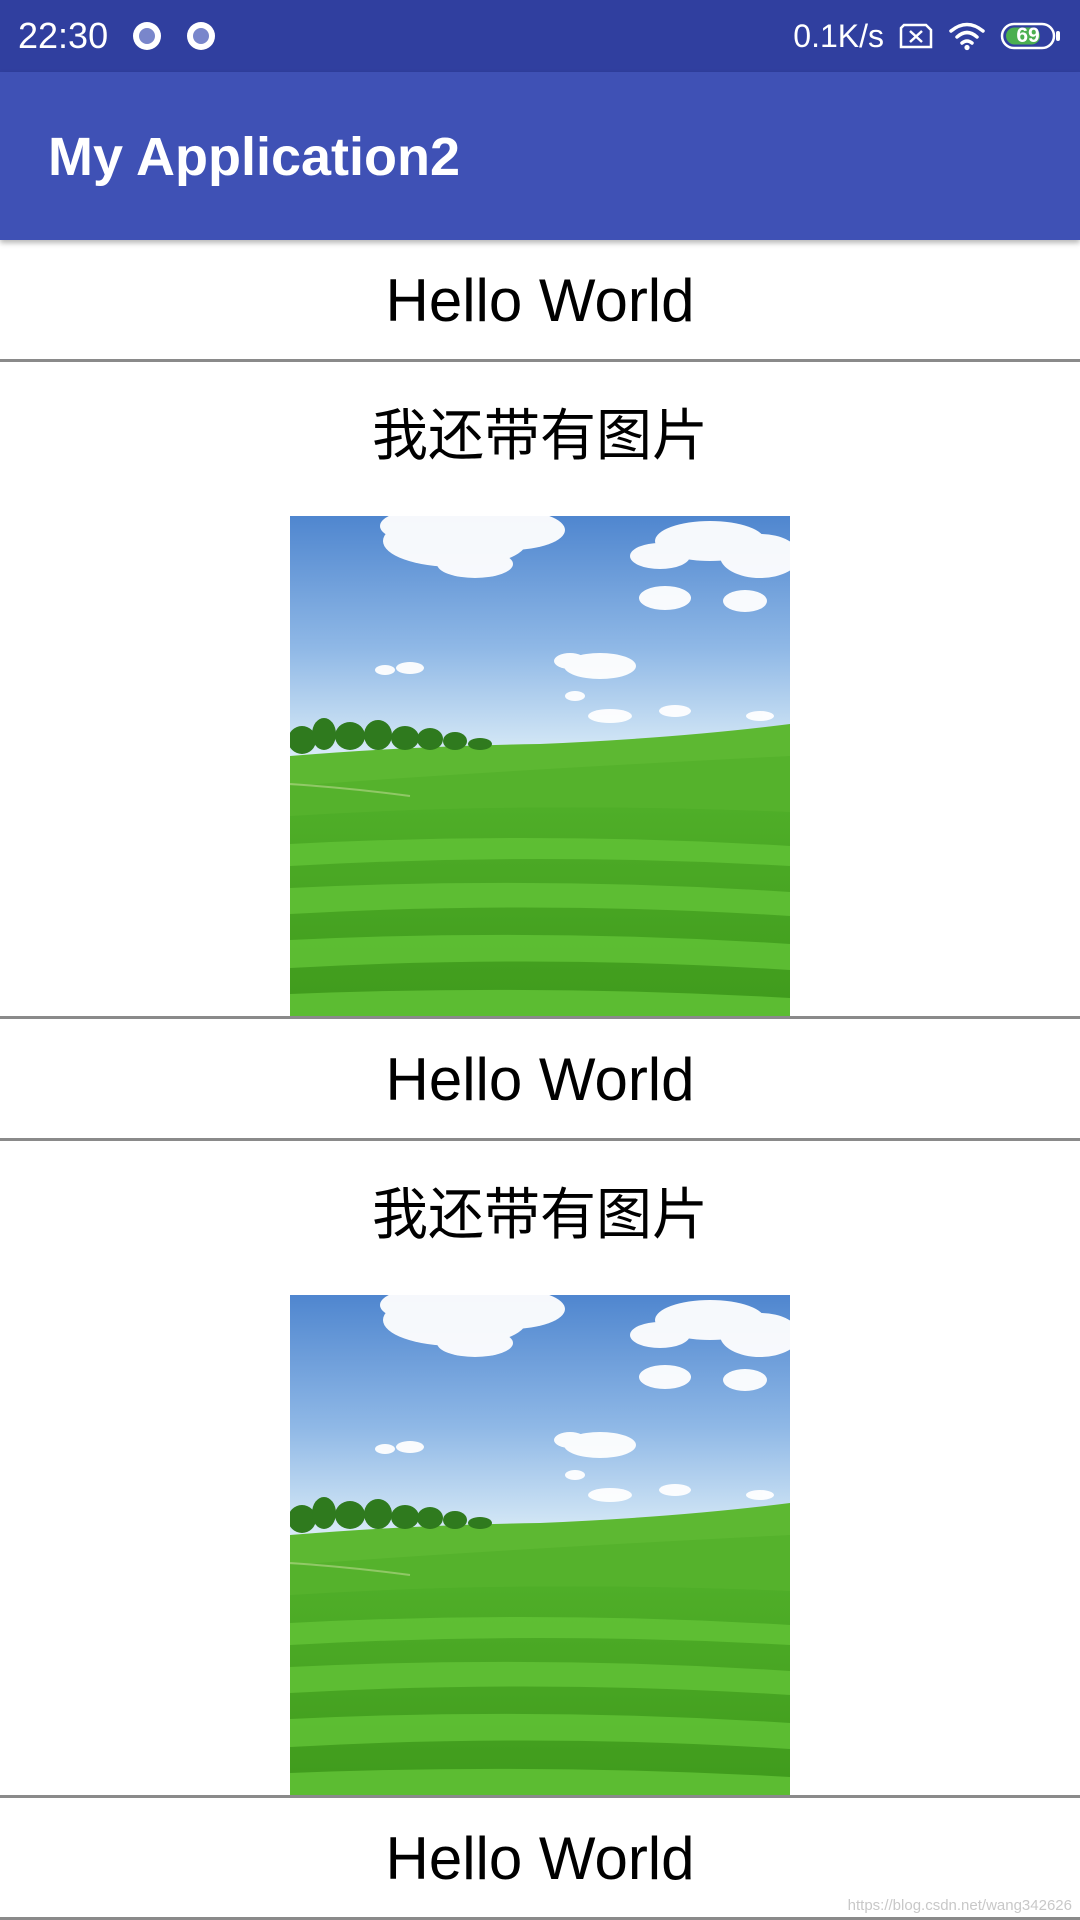 Image resolution: width=1080 pixels, height=1920 pixels. What do you see at coordinates (254, 157) in the screenshot?
I see `app-title: My Application2` at bounding box center [254, 157].